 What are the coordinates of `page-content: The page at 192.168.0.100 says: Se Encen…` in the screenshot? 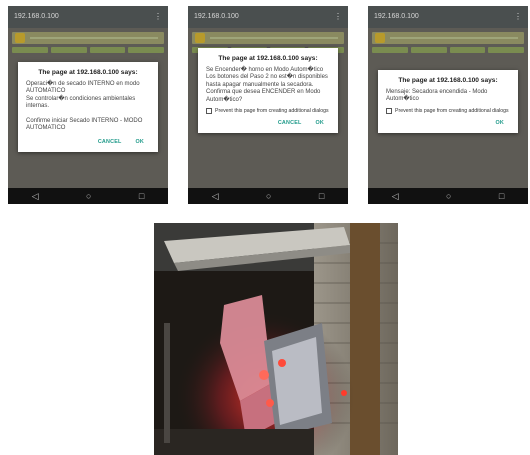 It's located at (268, 108).